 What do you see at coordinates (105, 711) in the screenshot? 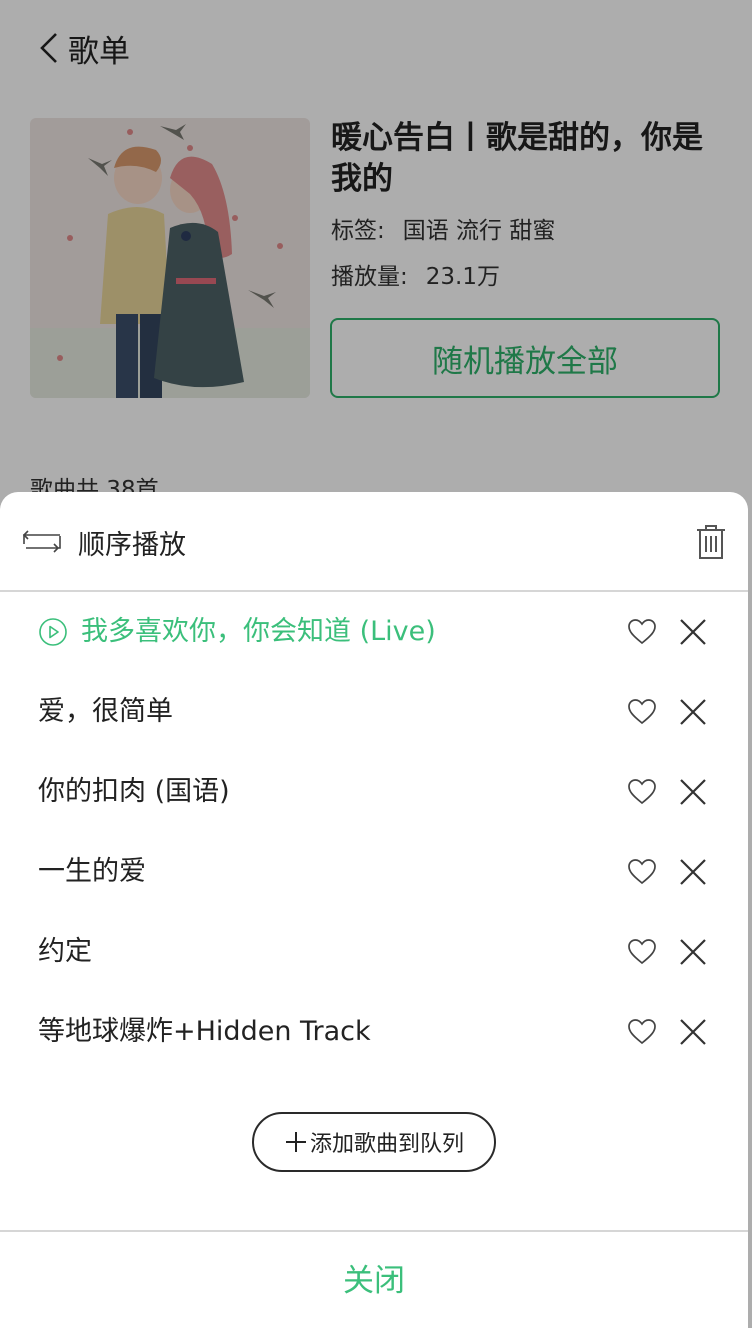
I see `queue-song-title: 爱，很简单` at bounding box center [105, 711].